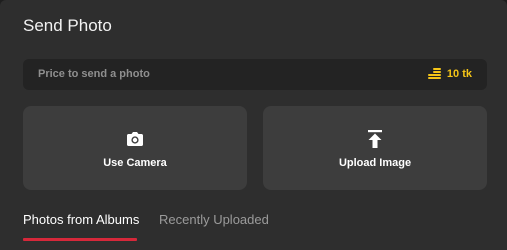 The image size is (507, 250). What do you see at coordinates (375, 139) in the screenshot?
I see `upload-icon` at bounding box center [375, 139].